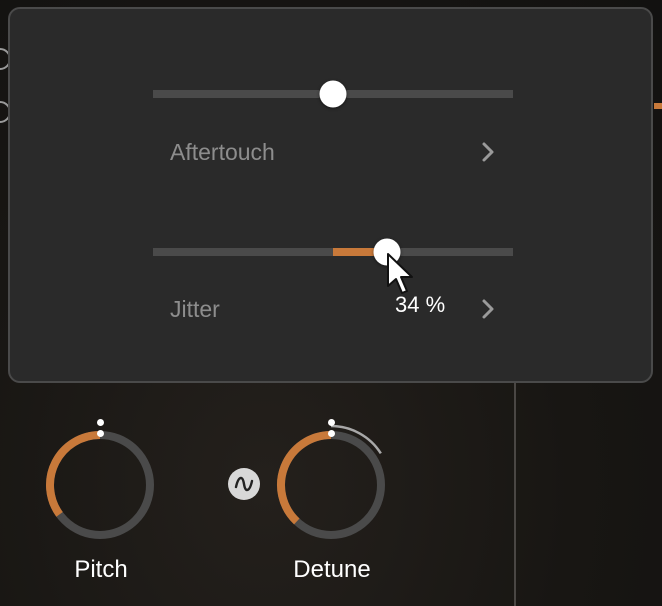 The height and width of the screenshot is (606, 662). I want to click on pitch-label: Pitch, so click(101, 569).